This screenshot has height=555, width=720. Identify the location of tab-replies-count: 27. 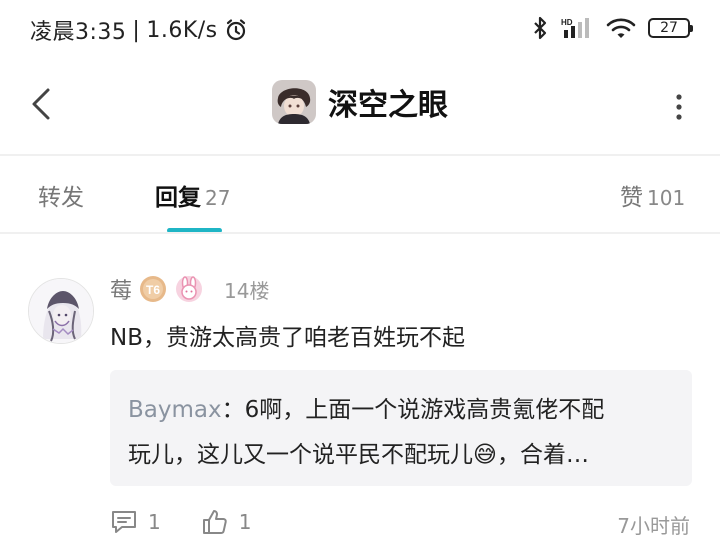
(218, 198).